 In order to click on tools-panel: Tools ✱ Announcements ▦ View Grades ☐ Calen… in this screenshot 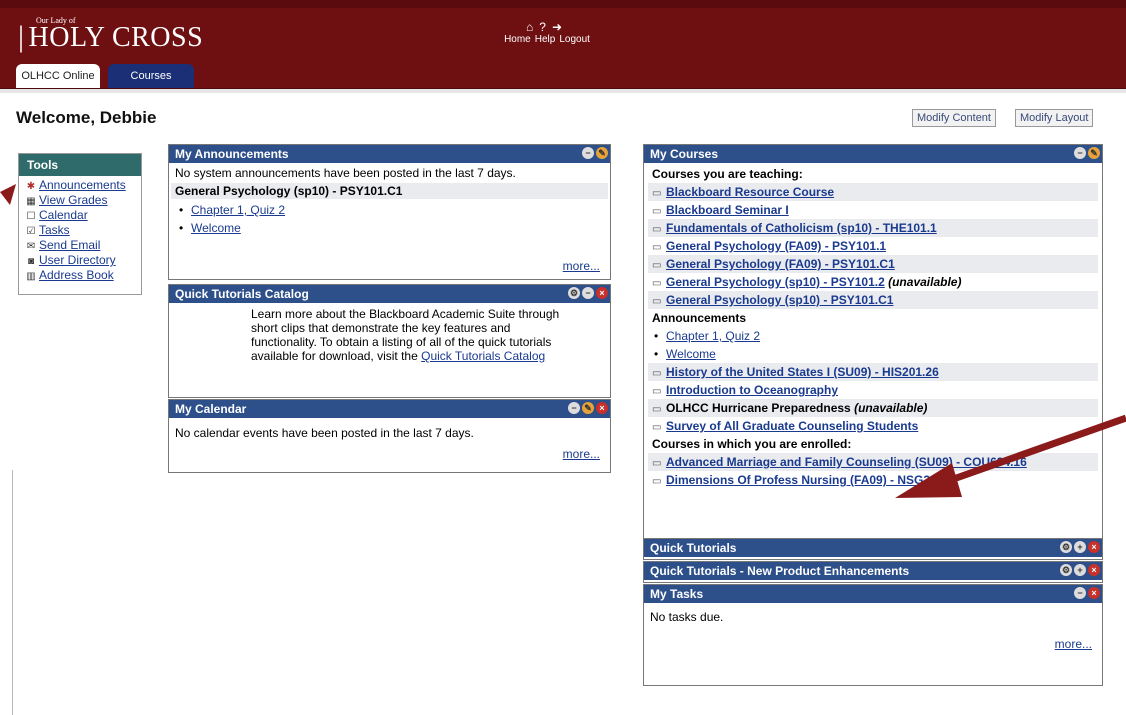, I will do `click(80, 224)`.